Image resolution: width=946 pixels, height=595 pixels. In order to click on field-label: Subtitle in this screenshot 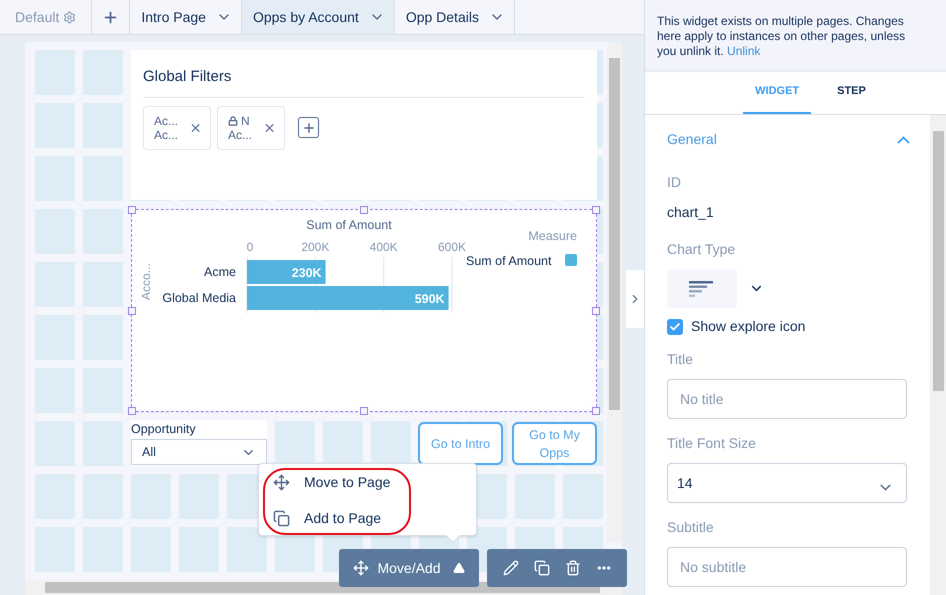, I will do `click(691, 527)`.